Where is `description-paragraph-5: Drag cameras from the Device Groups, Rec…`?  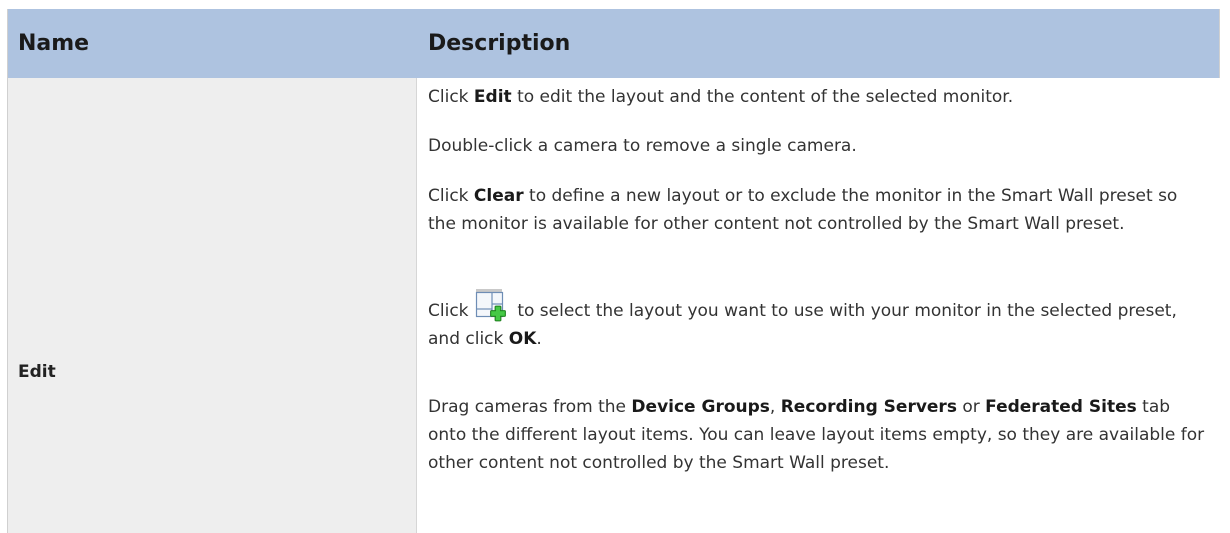 description-paragraph-5: Drag cameras from the Device Groups, Rec… is located at coordinates (818, 435).